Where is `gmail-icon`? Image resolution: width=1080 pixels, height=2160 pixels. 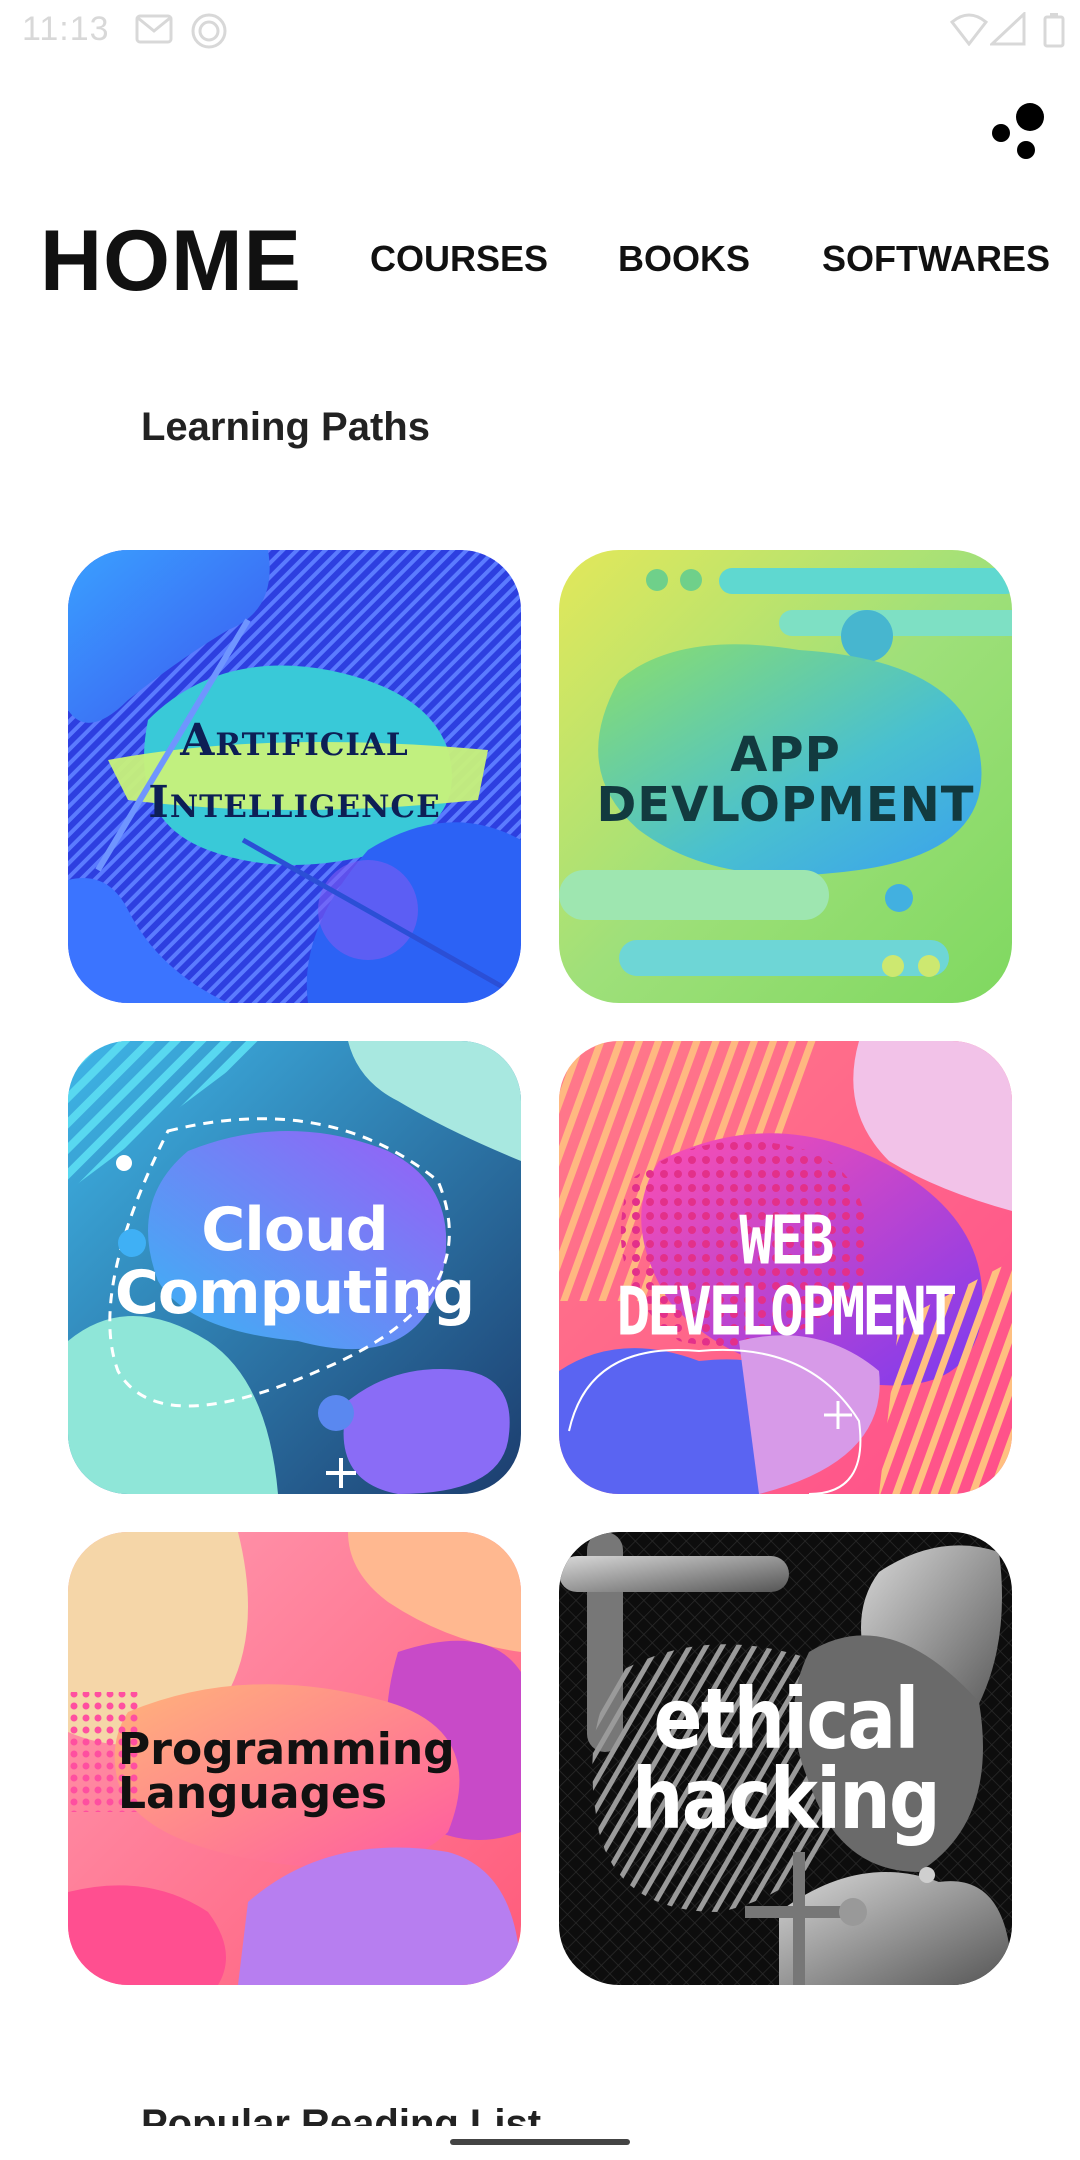
gmail-icon is located at coordinates (154, 29).